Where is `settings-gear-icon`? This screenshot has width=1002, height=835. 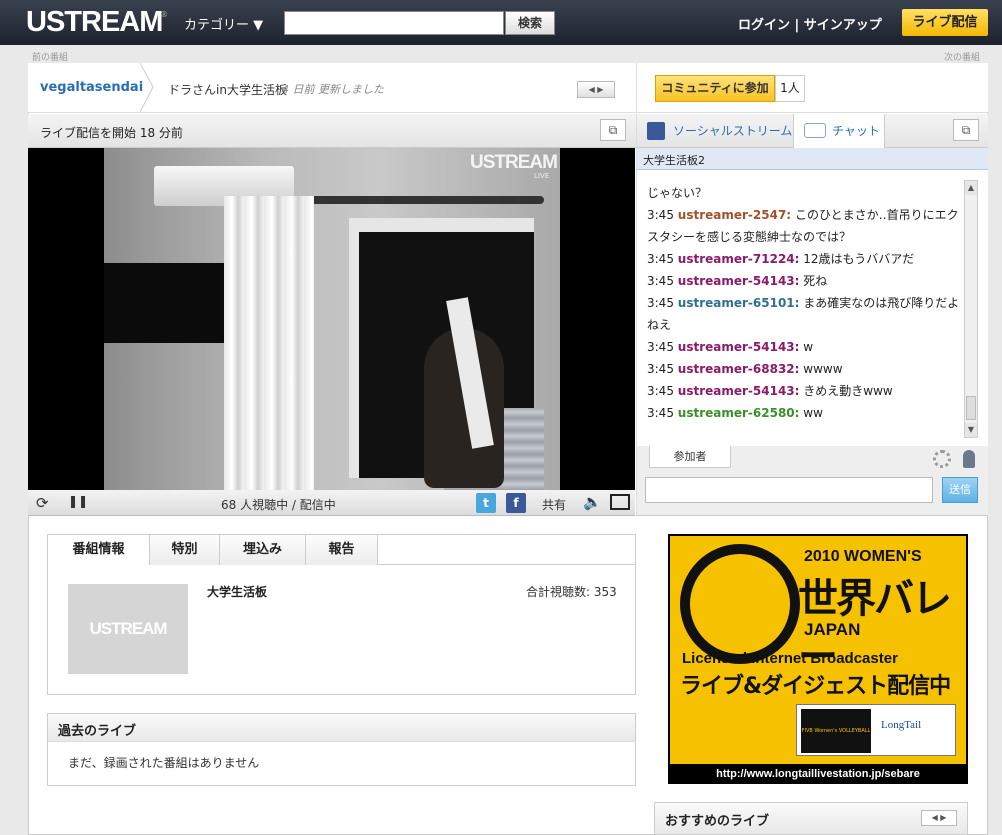
settings-gear-icon is located at coordinates (942, 459).